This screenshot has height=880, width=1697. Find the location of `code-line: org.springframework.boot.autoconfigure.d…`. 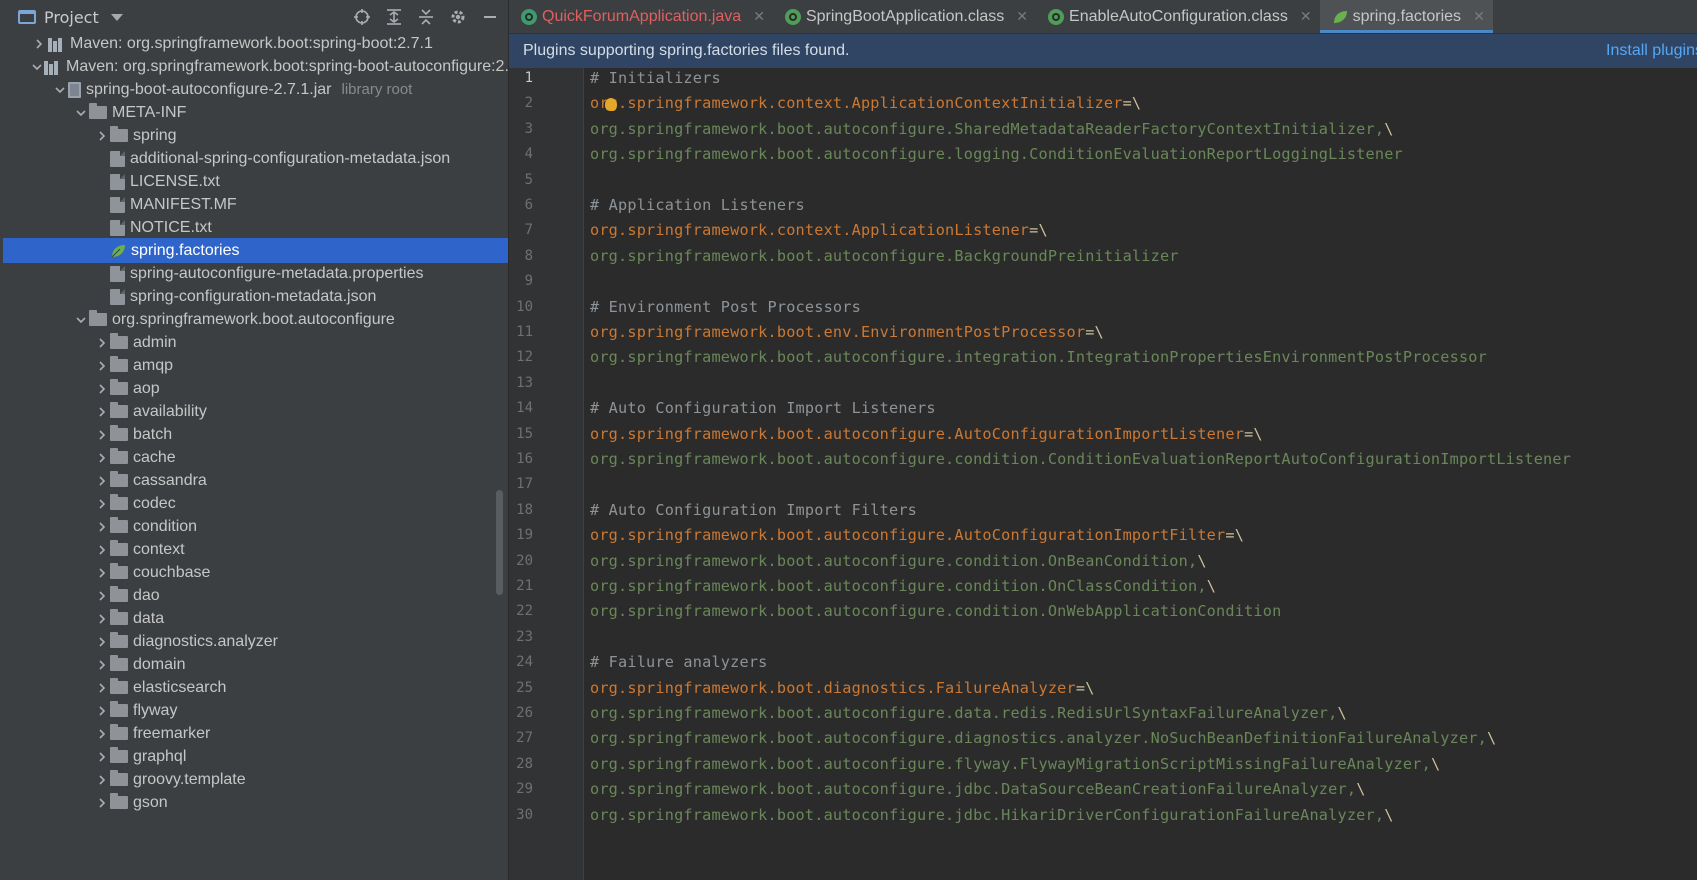

code-line: org.springframework.boot.autoconfigure.d… is located at coordinates (968, 713).